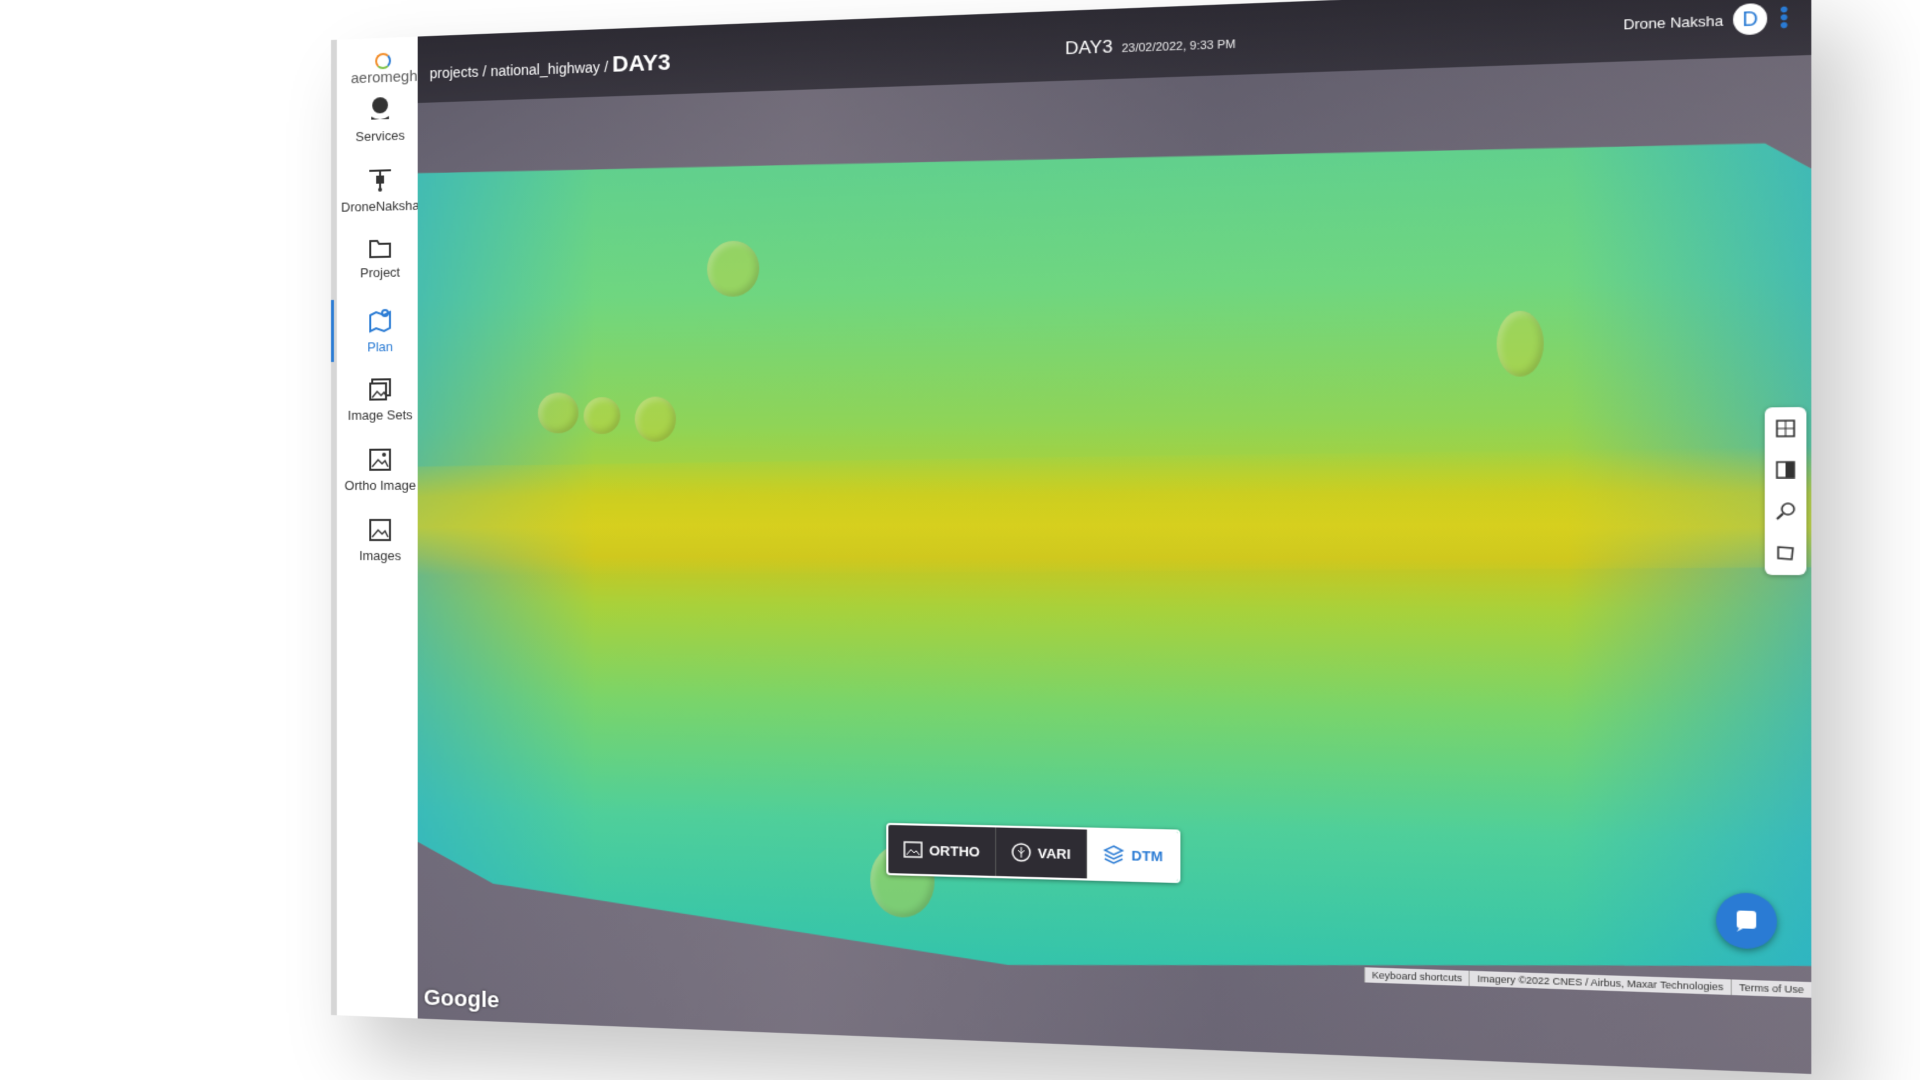 This screenshot has width=1920, height=1080. Describe the element at coordinates (380, 530) in the screenshot. I see `images-icon` at that location.